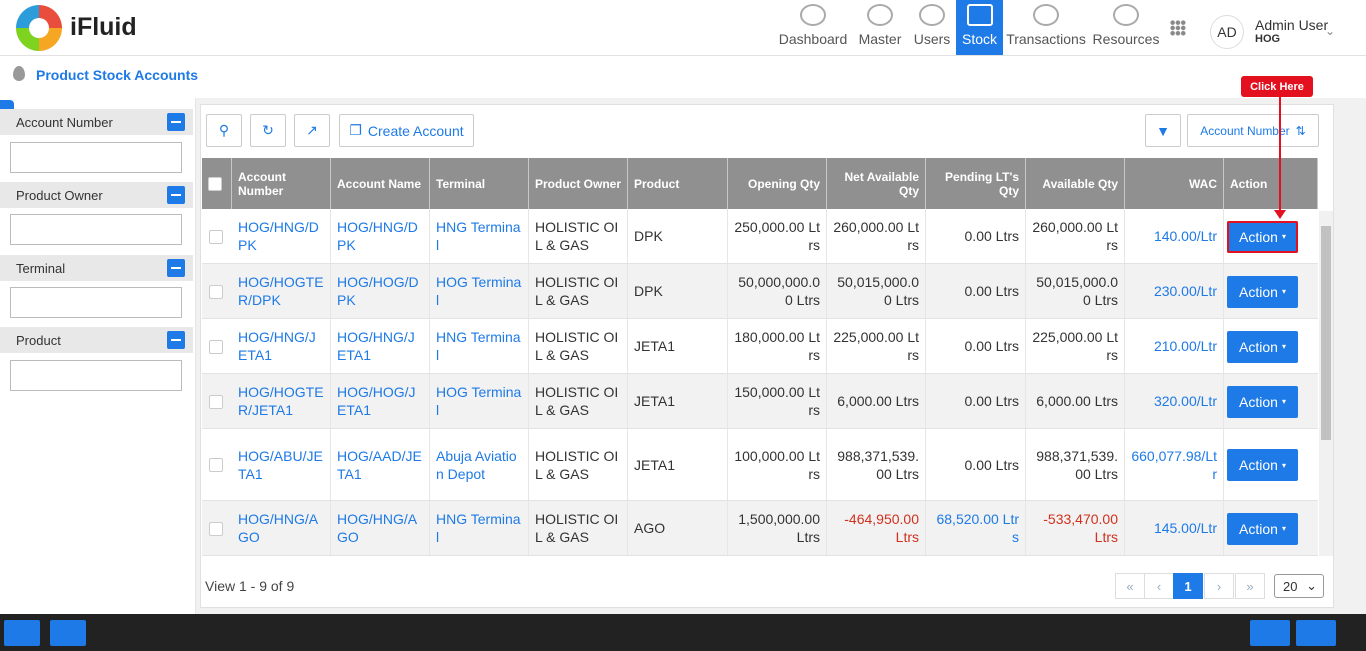  Describe the element at coordinates (777, 464) in the screenshot. I see `cell-opening-qty: 100,000.00 Ltrs` at that location.